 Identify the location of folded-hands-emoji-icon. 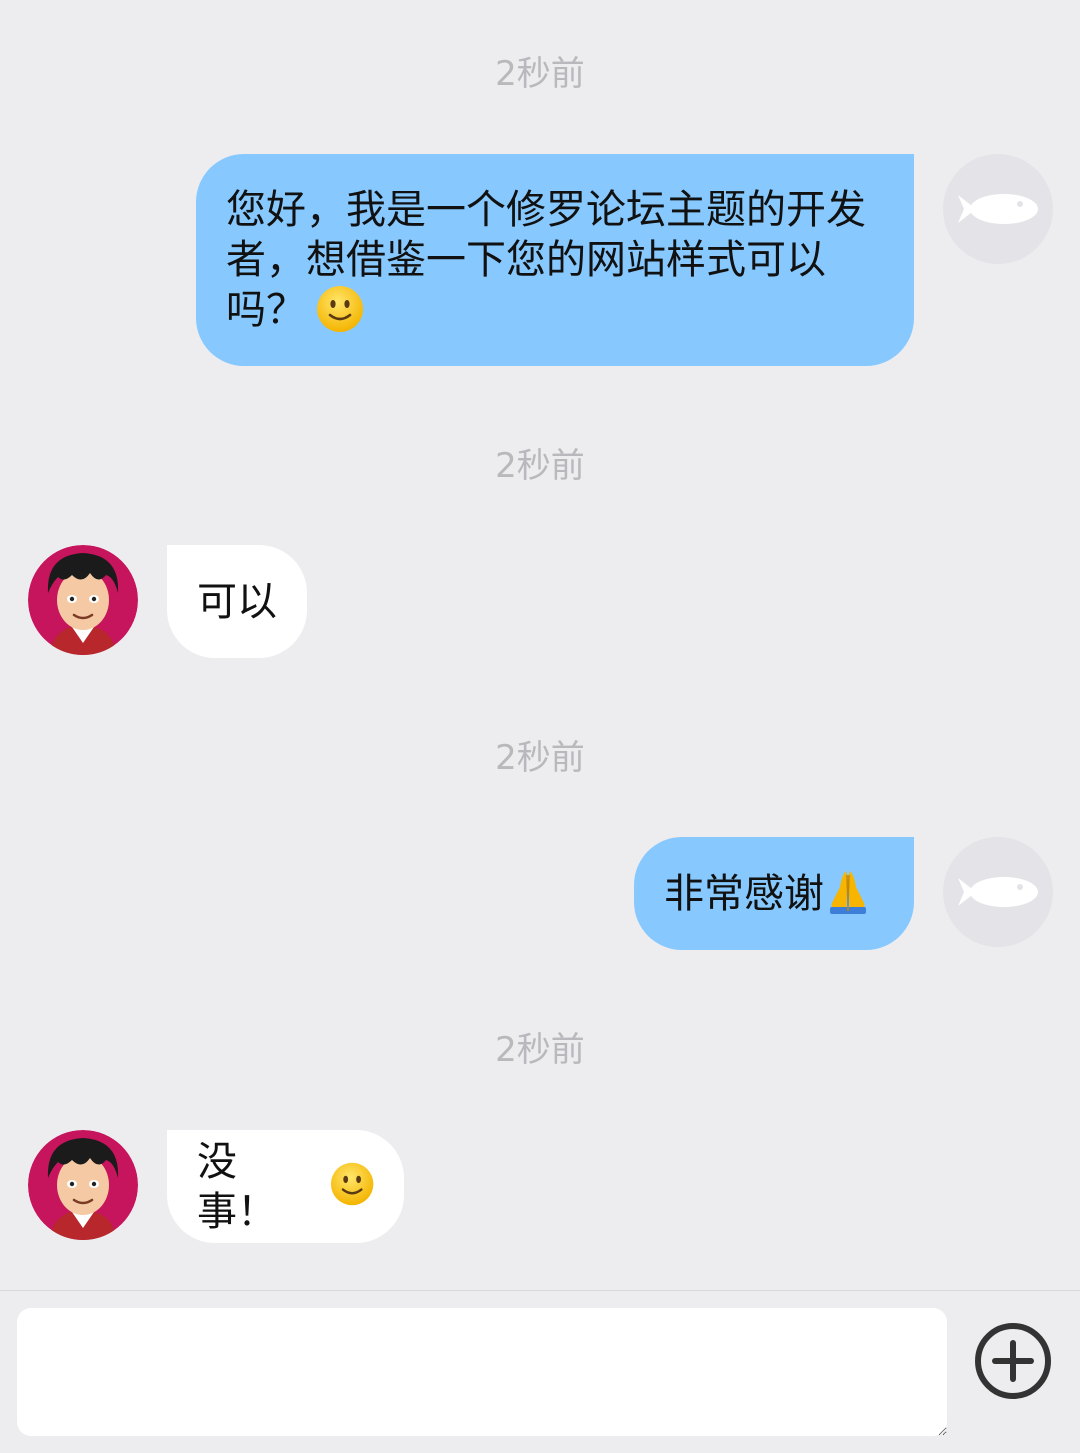
(848, 892).